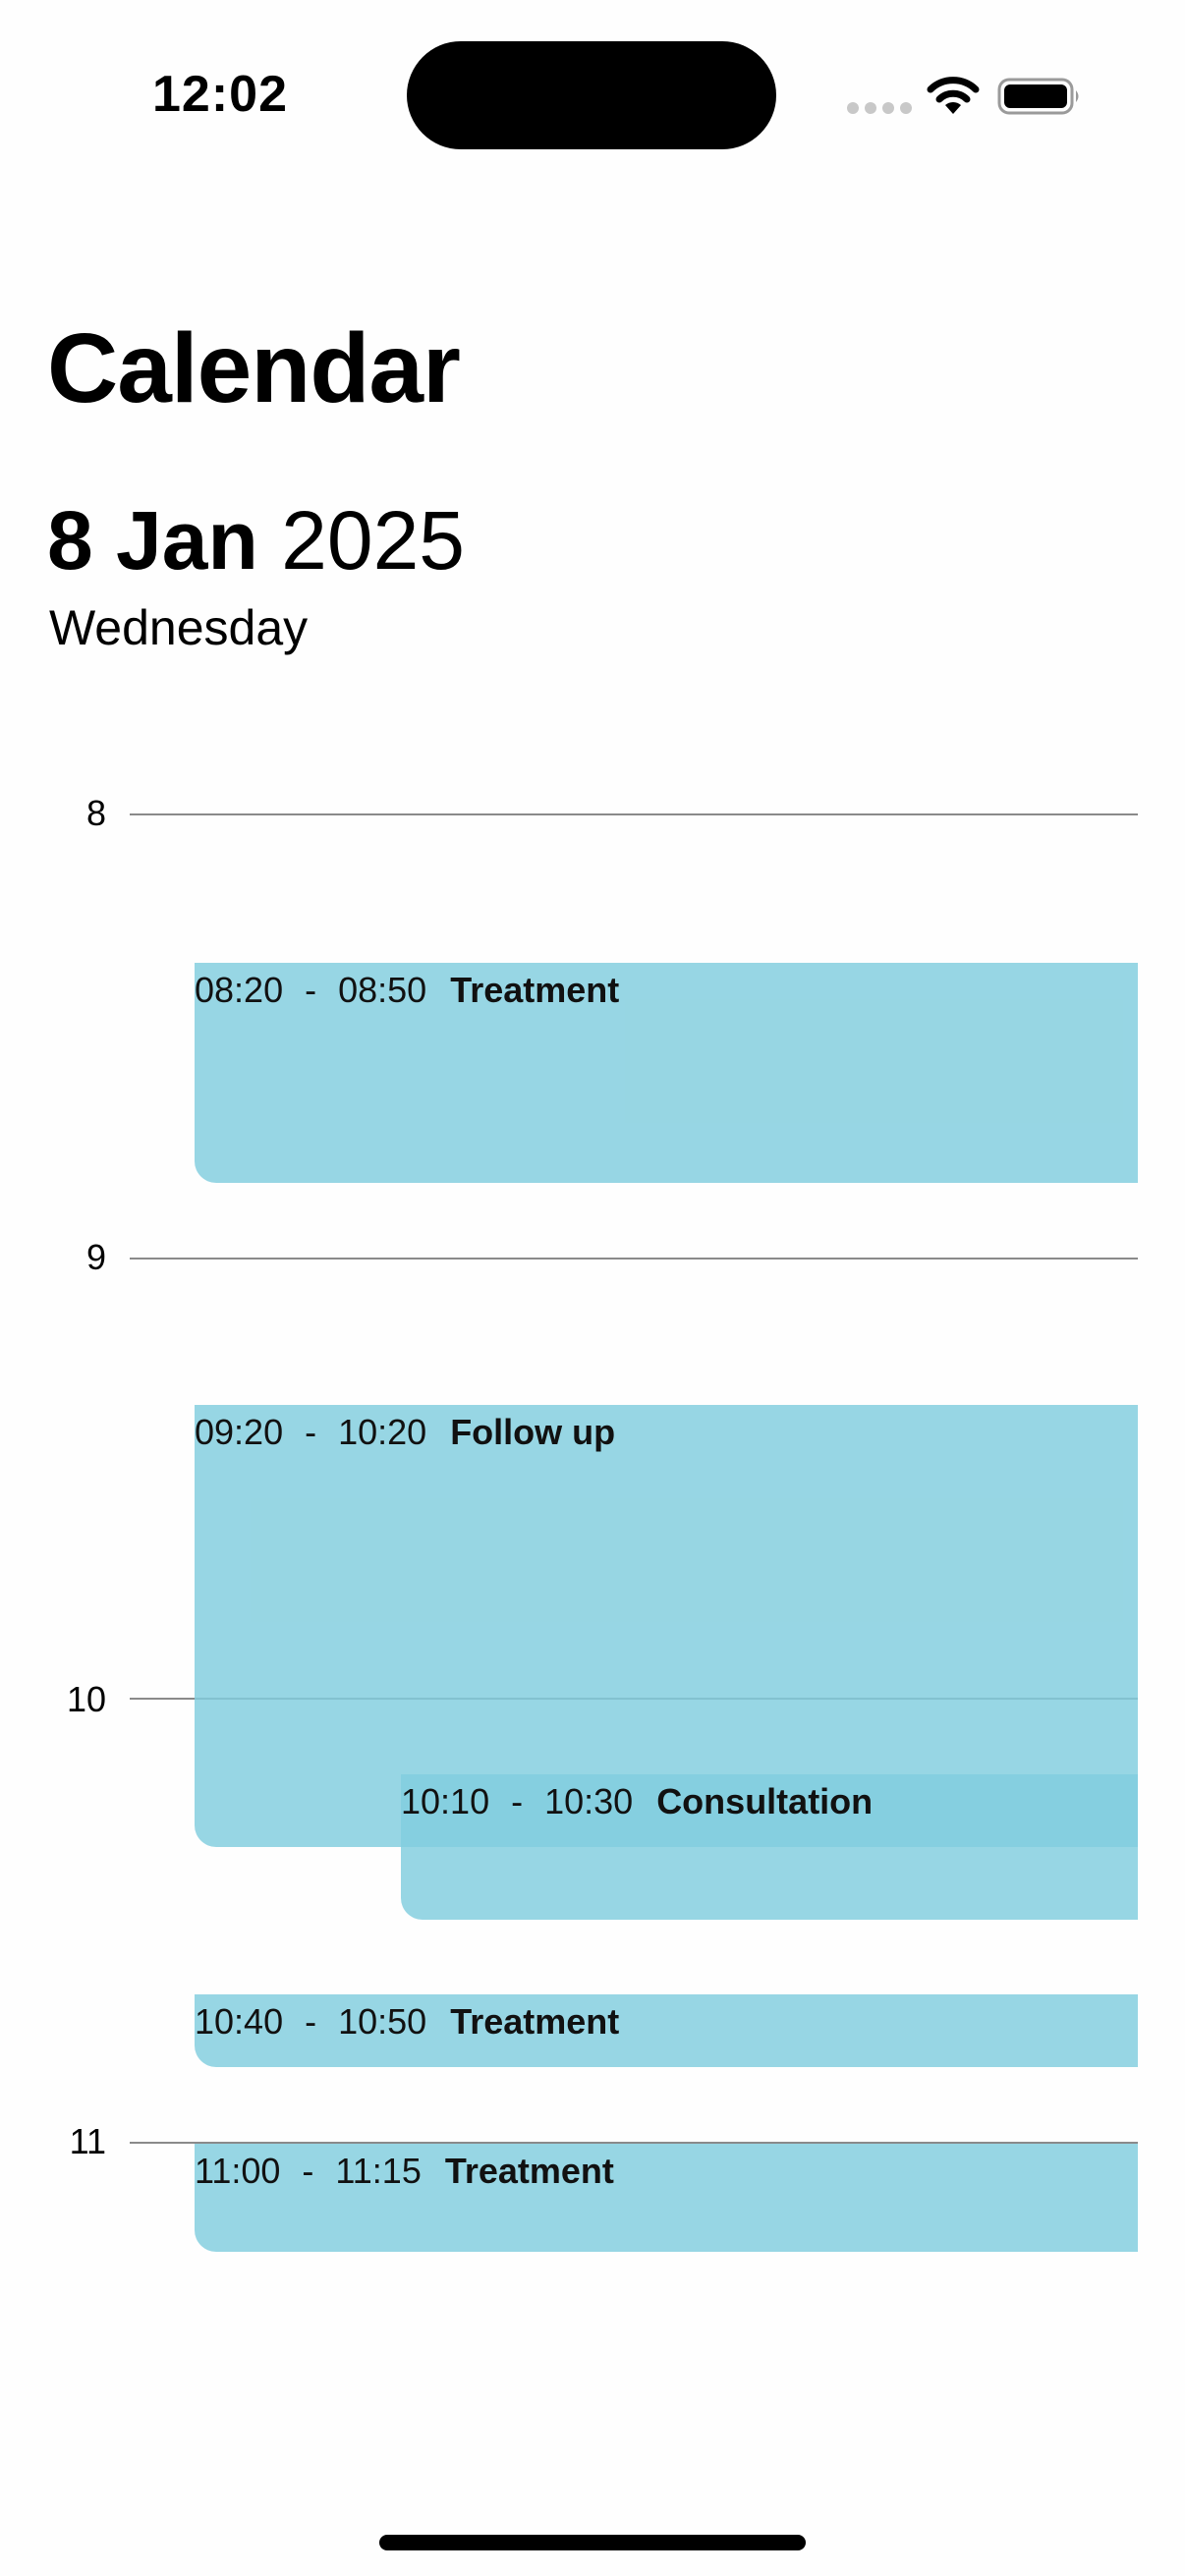  What do you see at coordinates (88, 2141) in the screenshot?
I see `hour-label-11: 11` at bounding box center [88, 2141].